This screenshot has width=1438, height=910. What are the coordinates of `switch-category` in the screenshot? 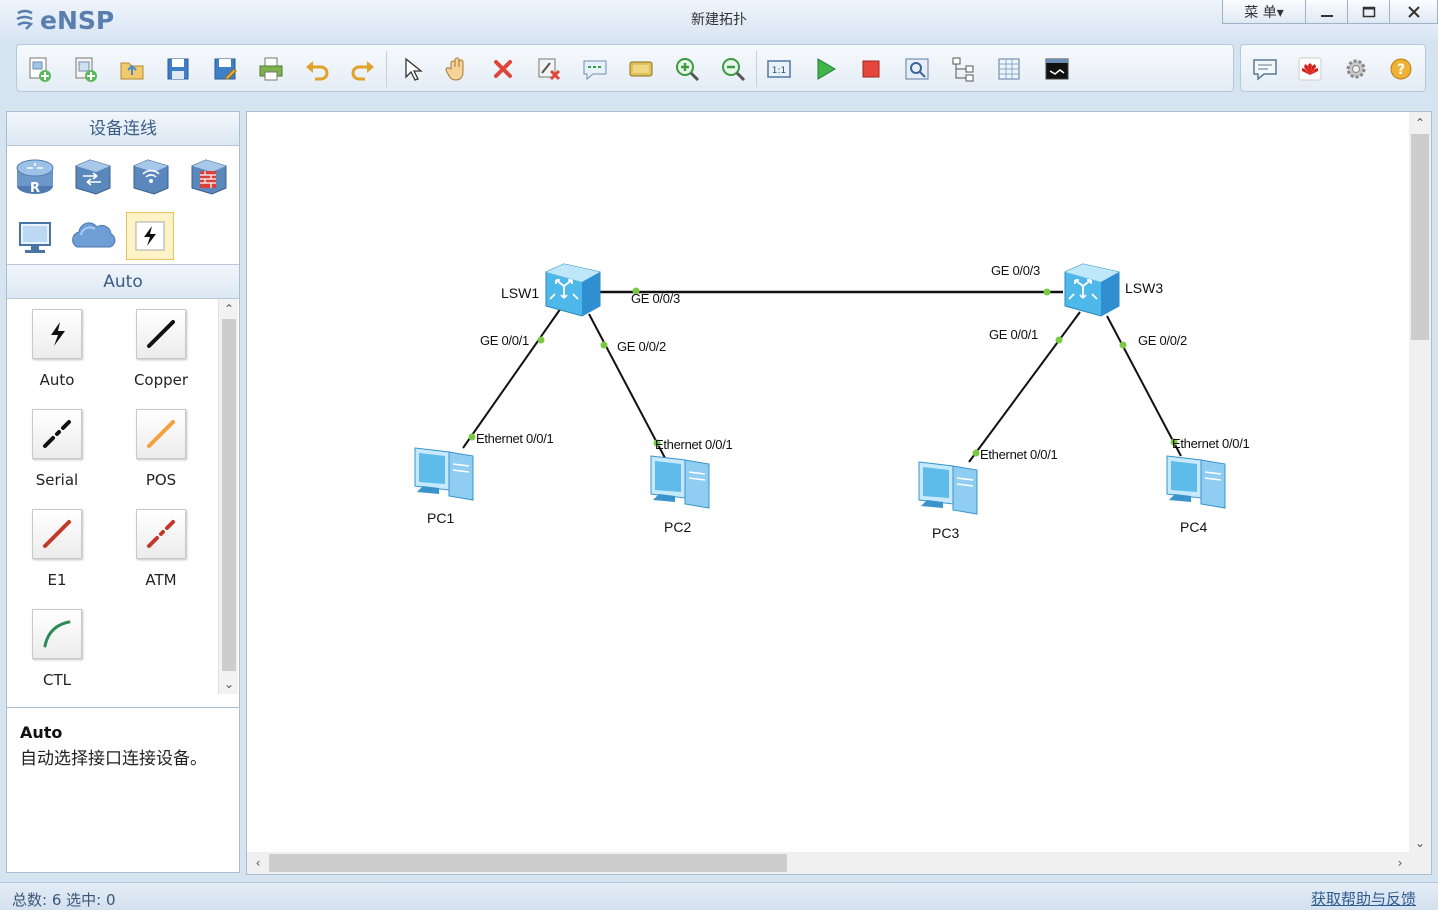 It's located at (93, 176).